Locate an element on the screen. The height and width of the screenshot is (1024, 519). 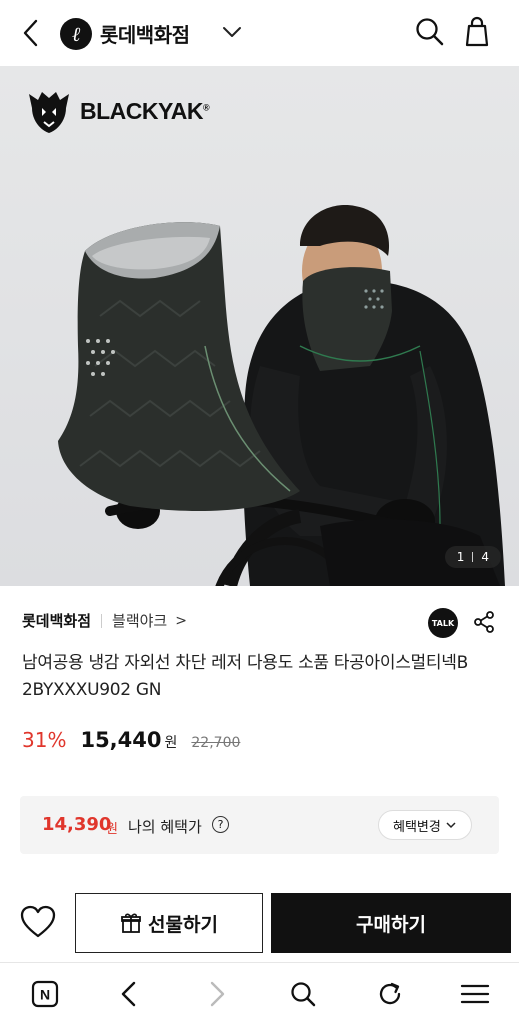
blackyak-logo: BLACKYAK® is located at coordinates (117, 111).